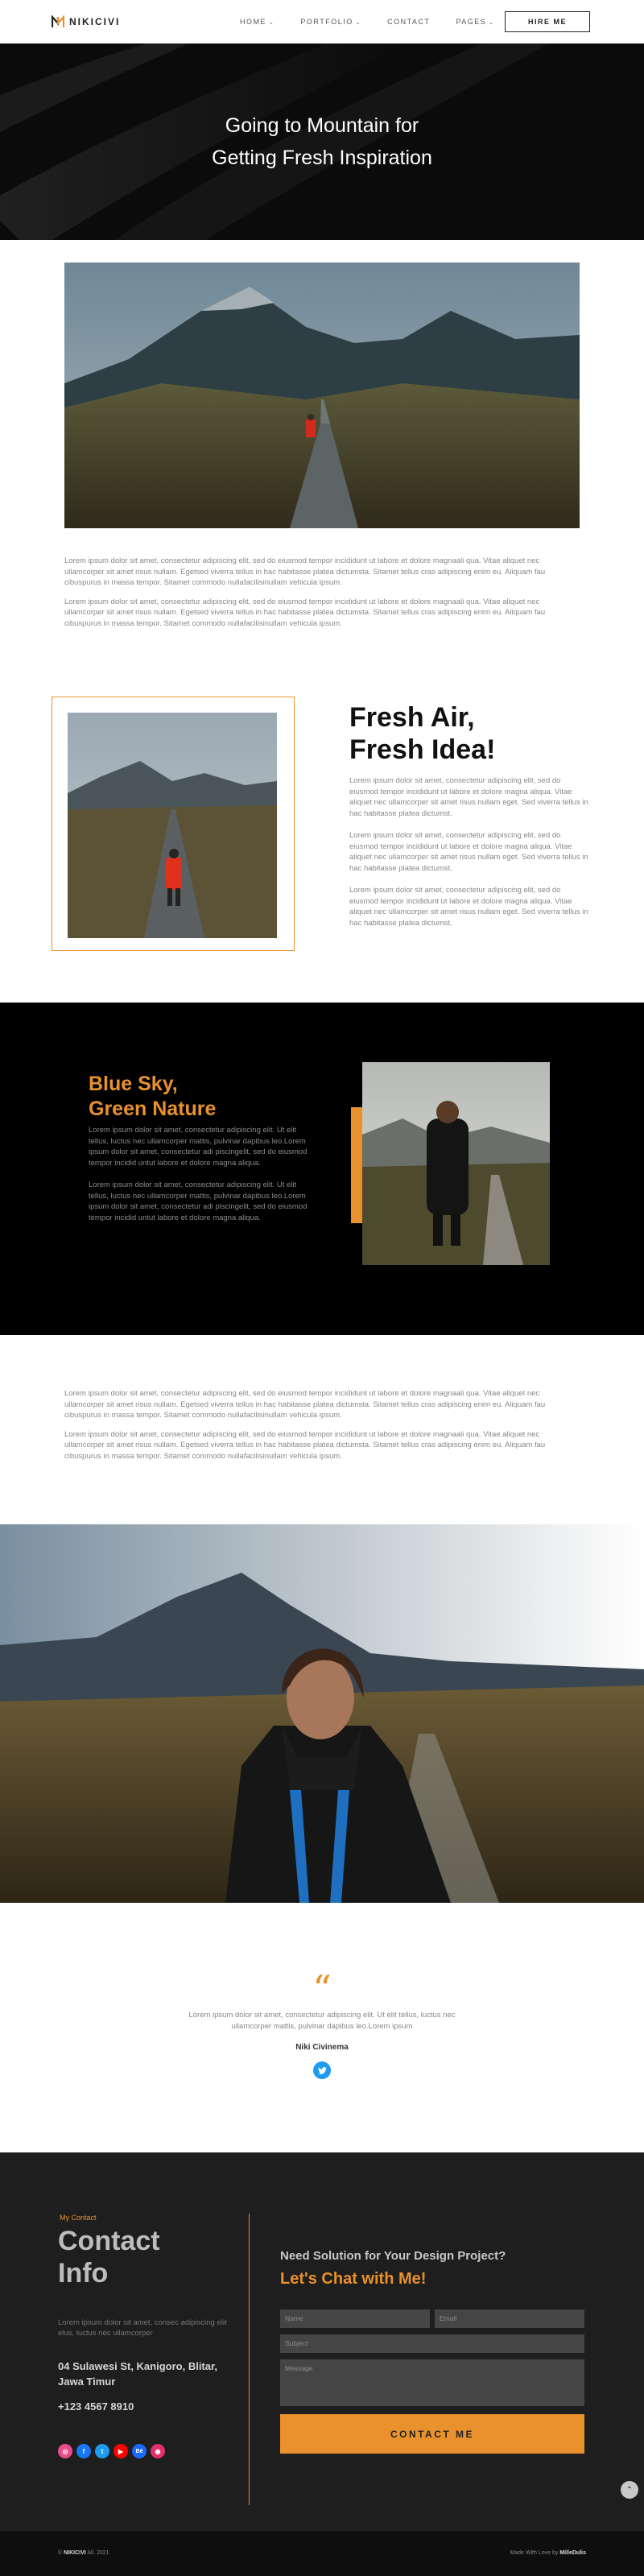 The image size is (644, 2576). What do you see at coordinates (109, 2257) in the screenshot?
I see `contact-title: Contact Info` at bounding box center [109, 2257].